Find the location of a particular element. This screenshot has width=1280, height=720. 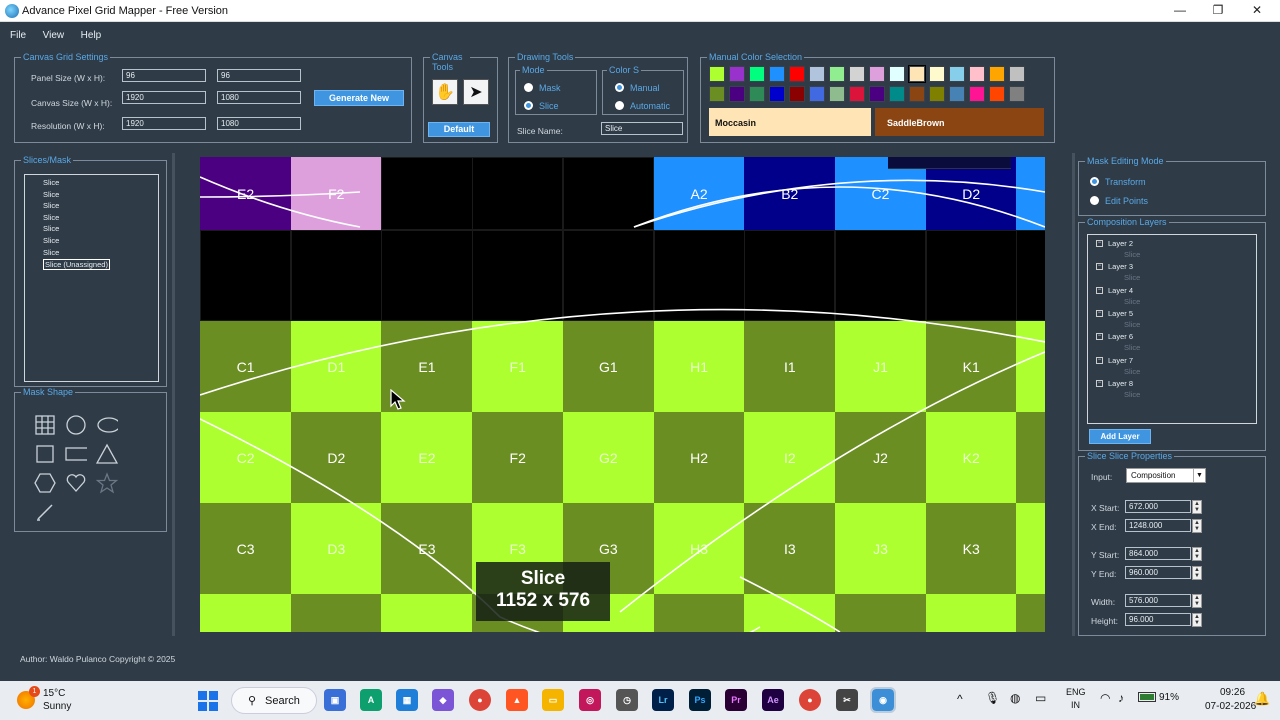

layer-item: Layer 6 is located at coordinates (1120, 336).